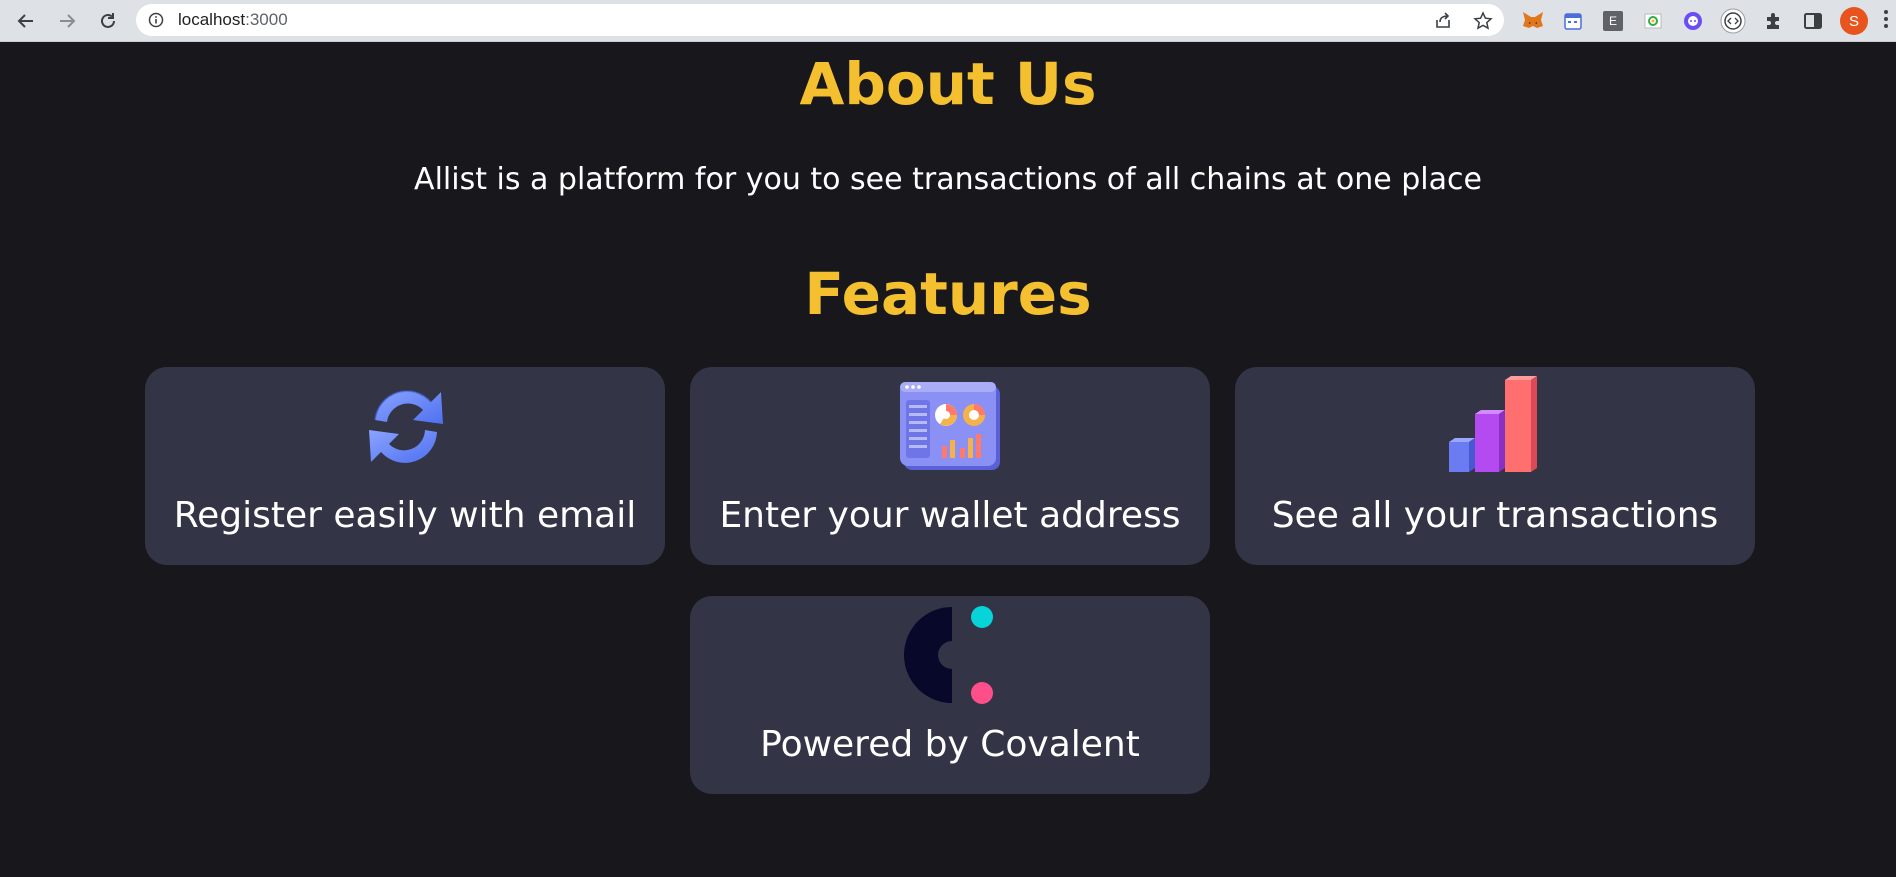 The width and height of the screenshot is (1896, 877). What do you see at coordinates (1813, 21) in the screenshot?
I see `side-panel-icon` at bounding box center [1813, 21].